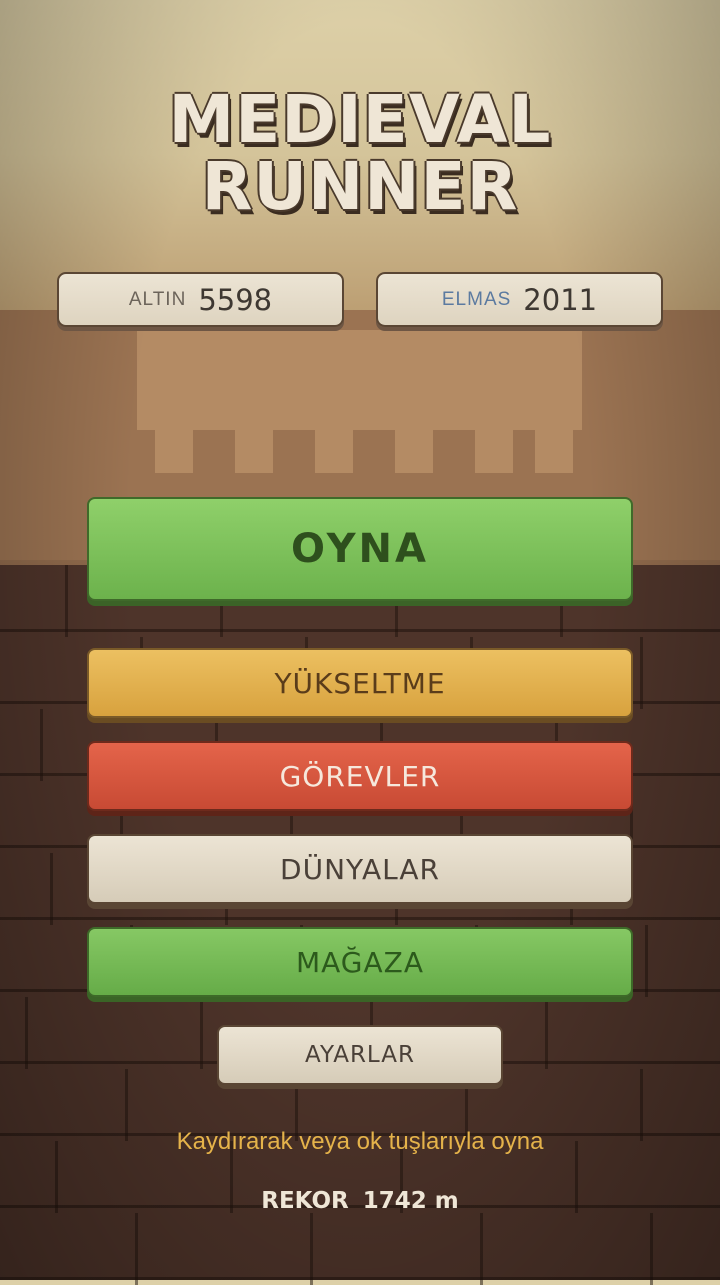  I want to click on shop-button: MAĞAZA, so click(360, 962).